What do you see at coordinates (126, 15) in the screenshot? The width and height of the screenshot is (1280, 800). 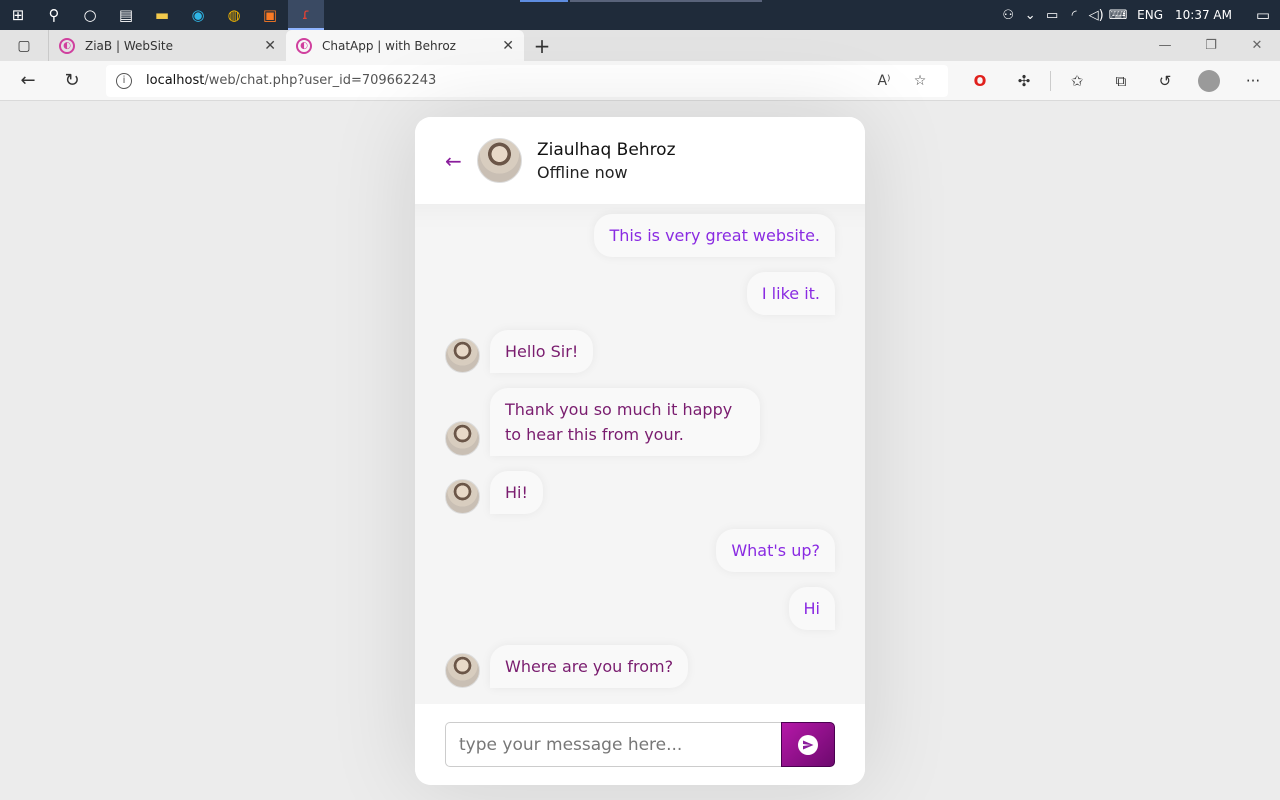 I see `task-view-icon: ▤` at bounding box center [126, 15].